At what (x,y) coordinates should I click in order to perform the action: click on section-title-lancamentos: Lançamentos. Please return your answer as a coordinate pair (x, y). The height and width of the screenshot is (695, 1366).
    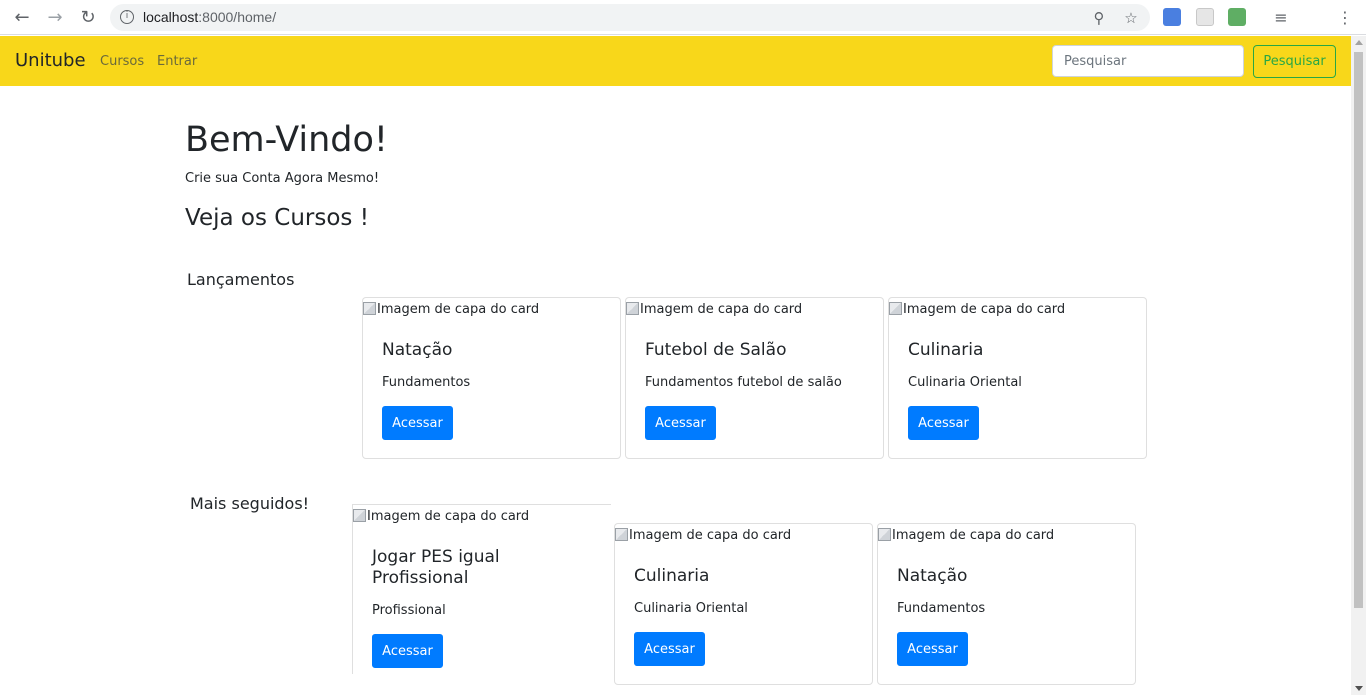
    Looking at the image, I should click on (241, 279).